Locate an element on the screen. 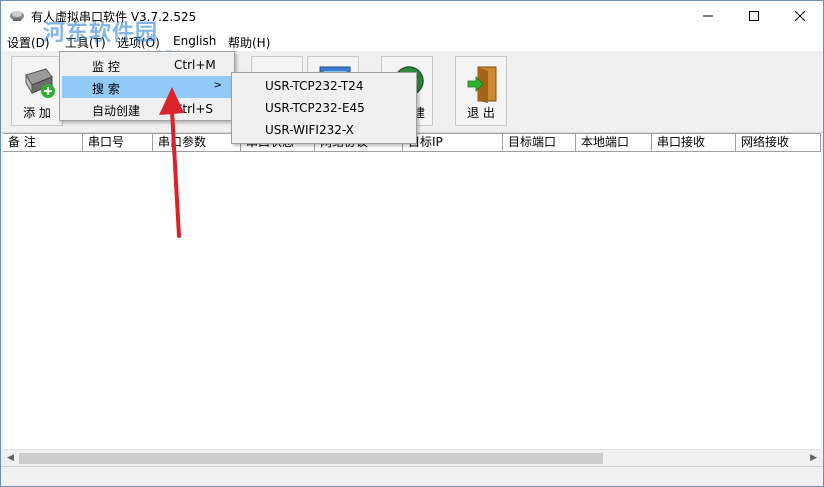 The width and height of the screenshot is (824, 487). maximize-button is located at coordinates (754, 16).